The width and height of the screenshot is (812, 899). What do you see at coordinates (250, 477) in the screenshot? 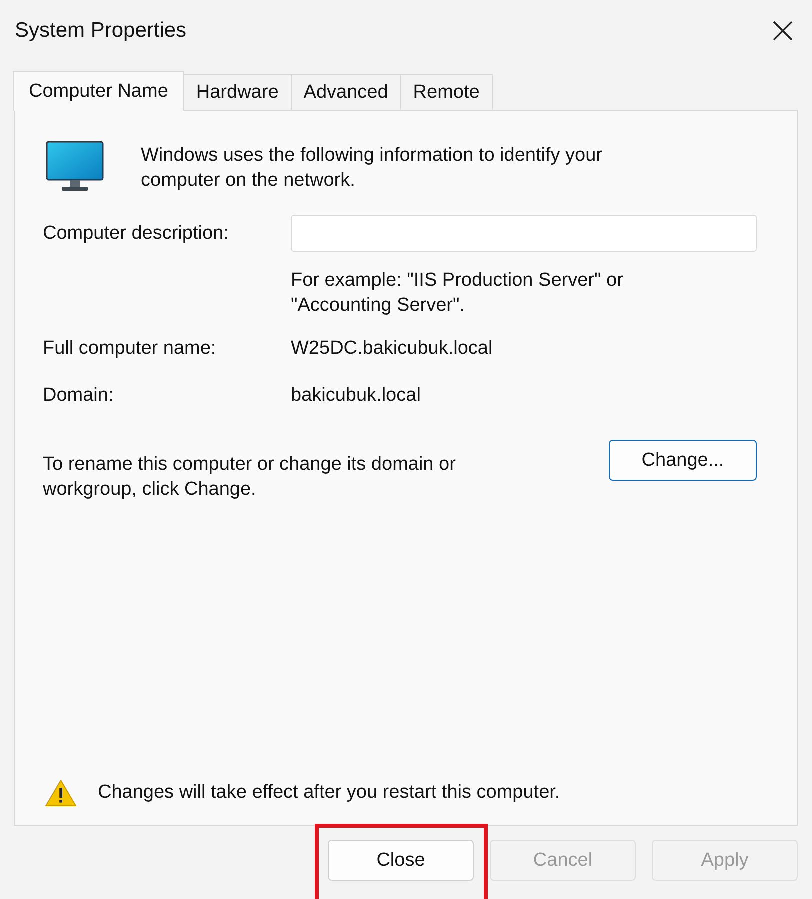
I see `rename-text: To rename this computer or change its domain or workgroup, click Change.` at bounding box center [250, 477].